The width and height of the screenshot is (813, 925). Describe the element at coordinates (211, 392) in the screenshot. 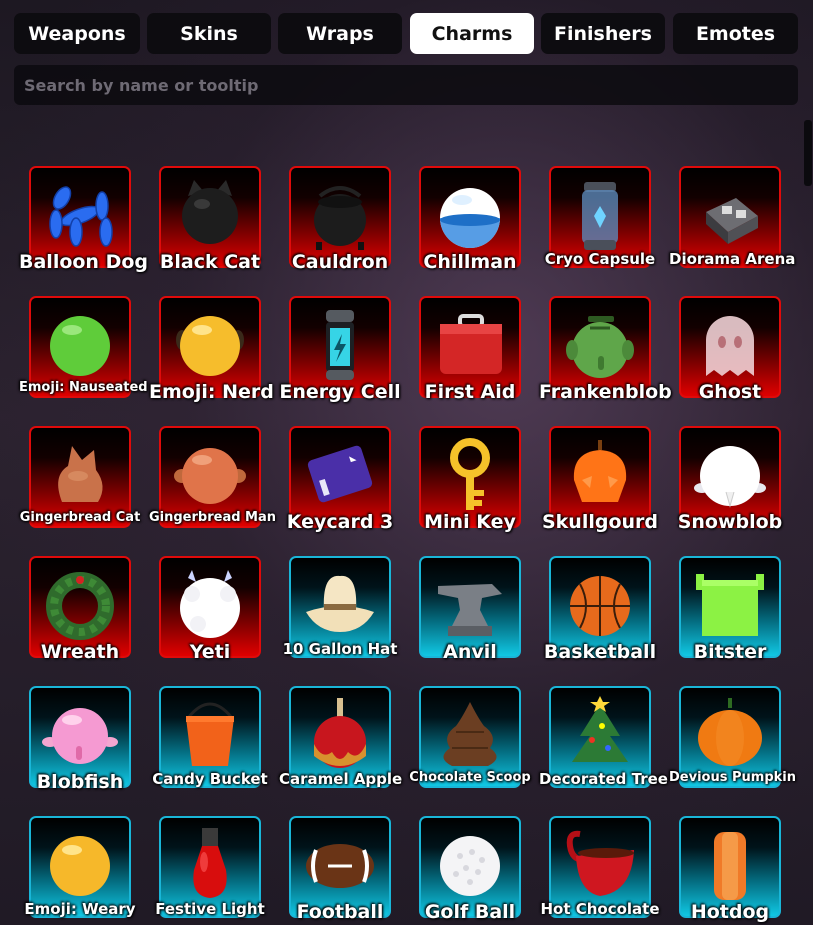

I see `charm-label: Emoji: Nerd` at that location.